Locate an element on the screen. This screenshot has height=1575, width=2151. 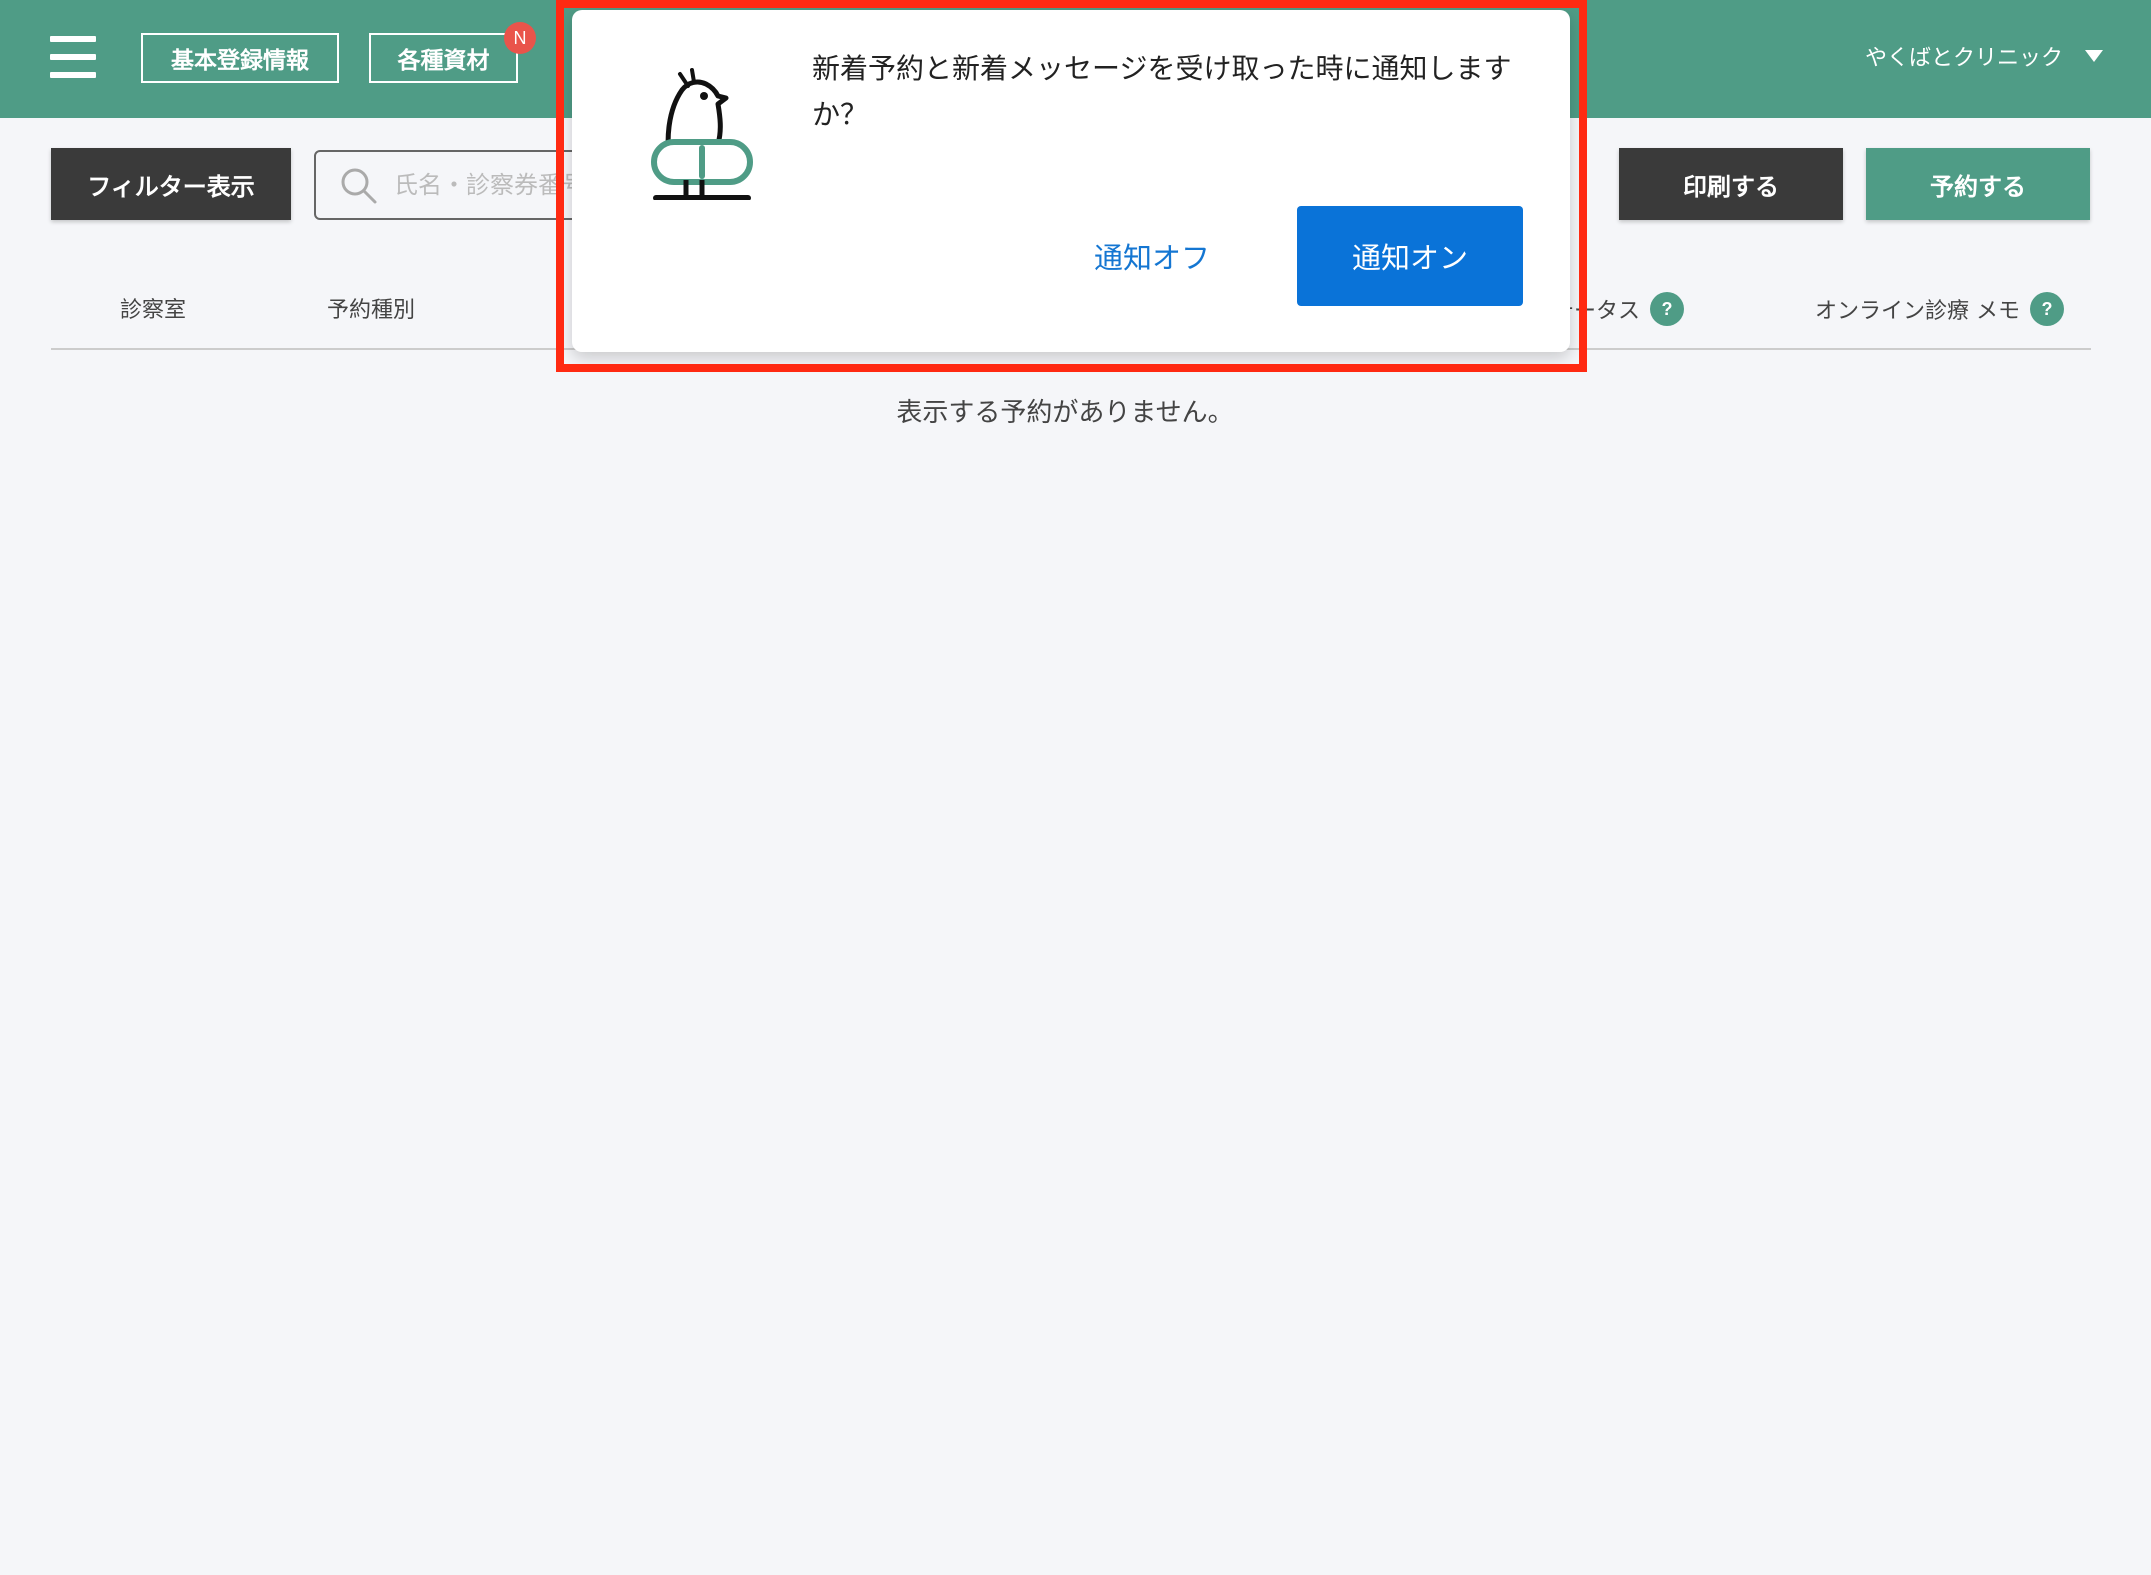
search-icon is located at coordinates (359, 186).